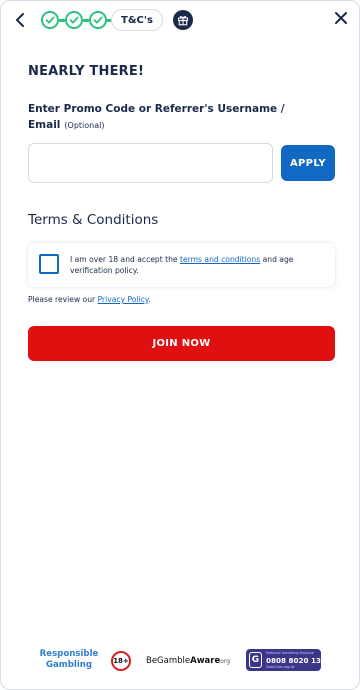 This screenshot has height=690, width=360. What do you see at coordinates (123, 299) in the screenshot?
I see `privacy-policy-link: Privacy Policy` at bounding box center [123, 299].